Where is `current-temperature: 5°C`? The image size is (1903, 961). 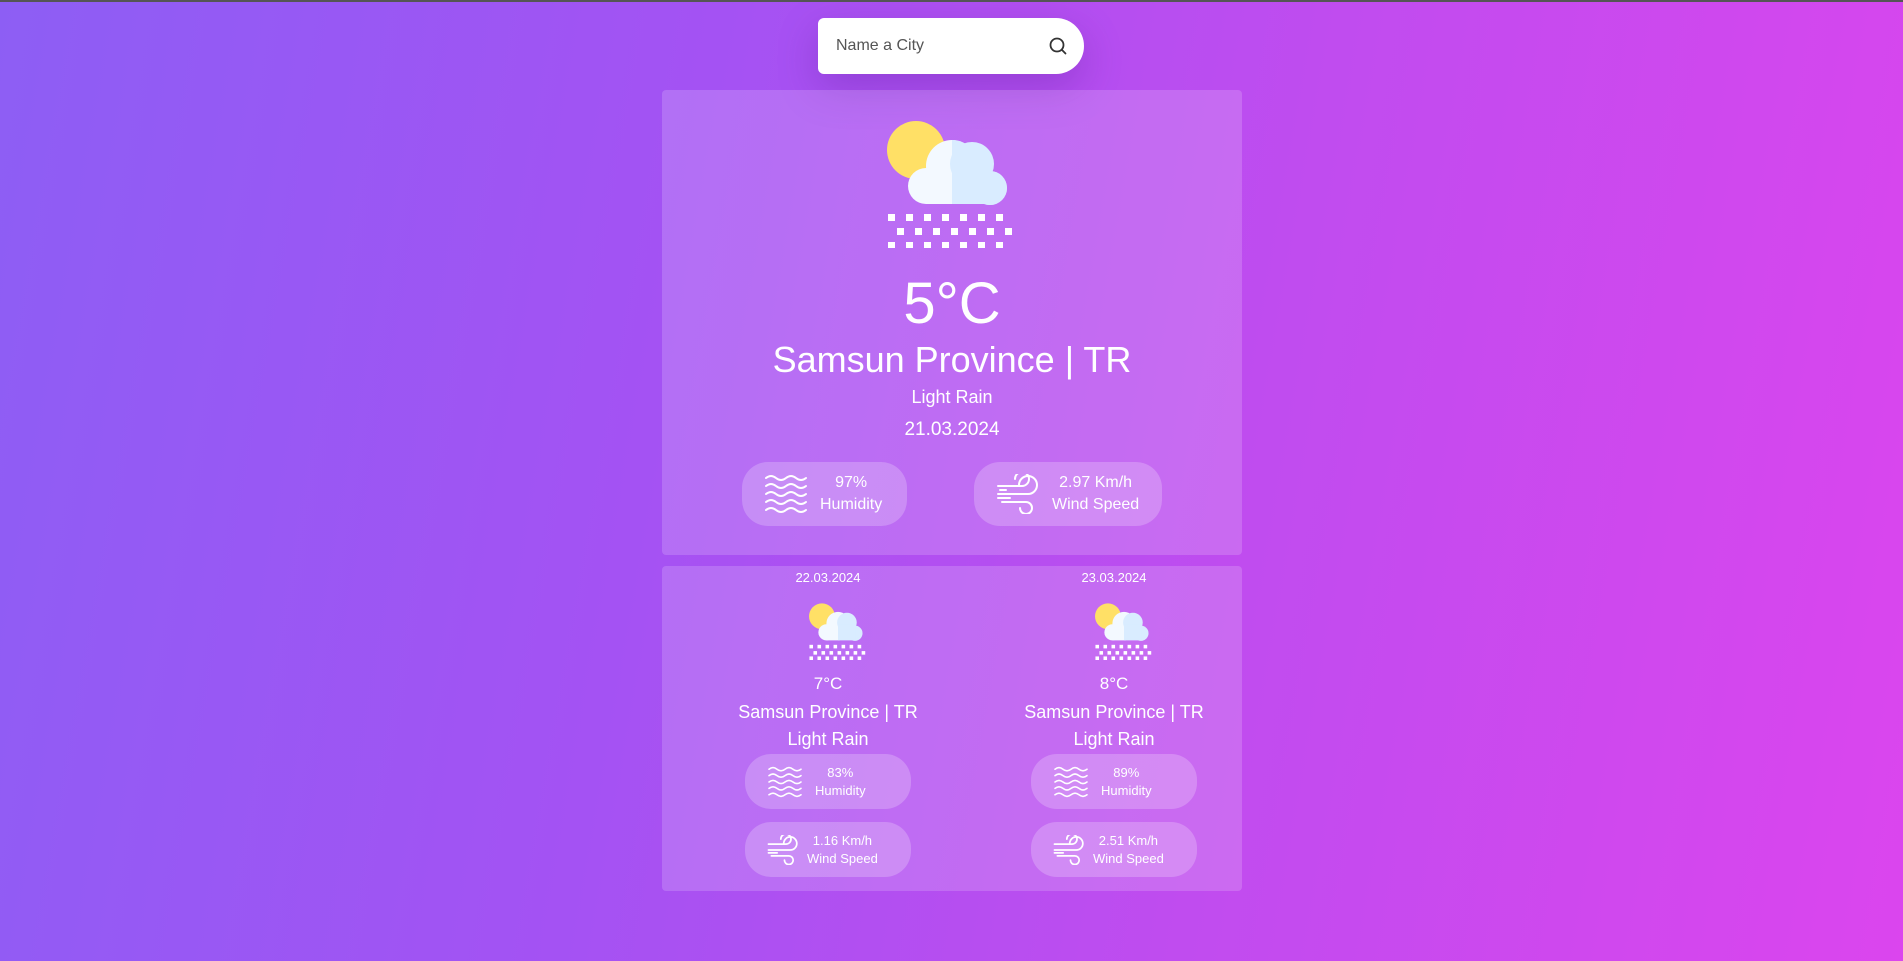
current-temperature: 5°C is located at coordinates (952, 303).